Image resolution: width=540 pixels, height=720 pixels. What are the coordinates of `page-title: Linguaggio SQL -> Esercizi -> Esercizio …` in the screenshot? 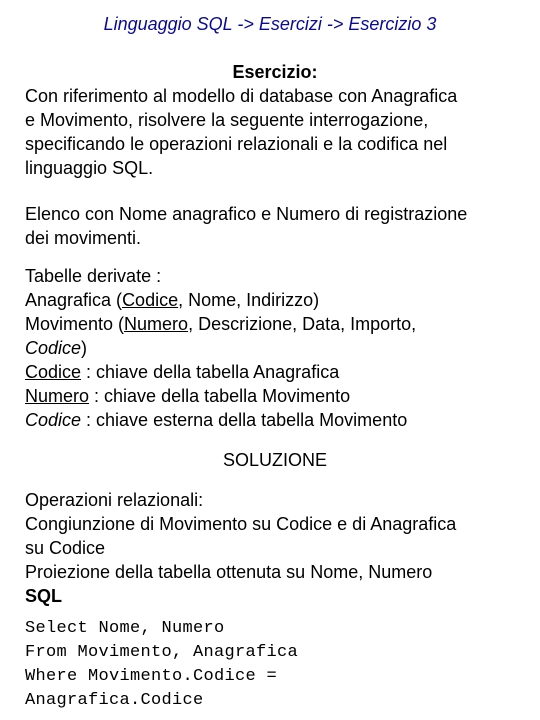 It's located at (270, 24).